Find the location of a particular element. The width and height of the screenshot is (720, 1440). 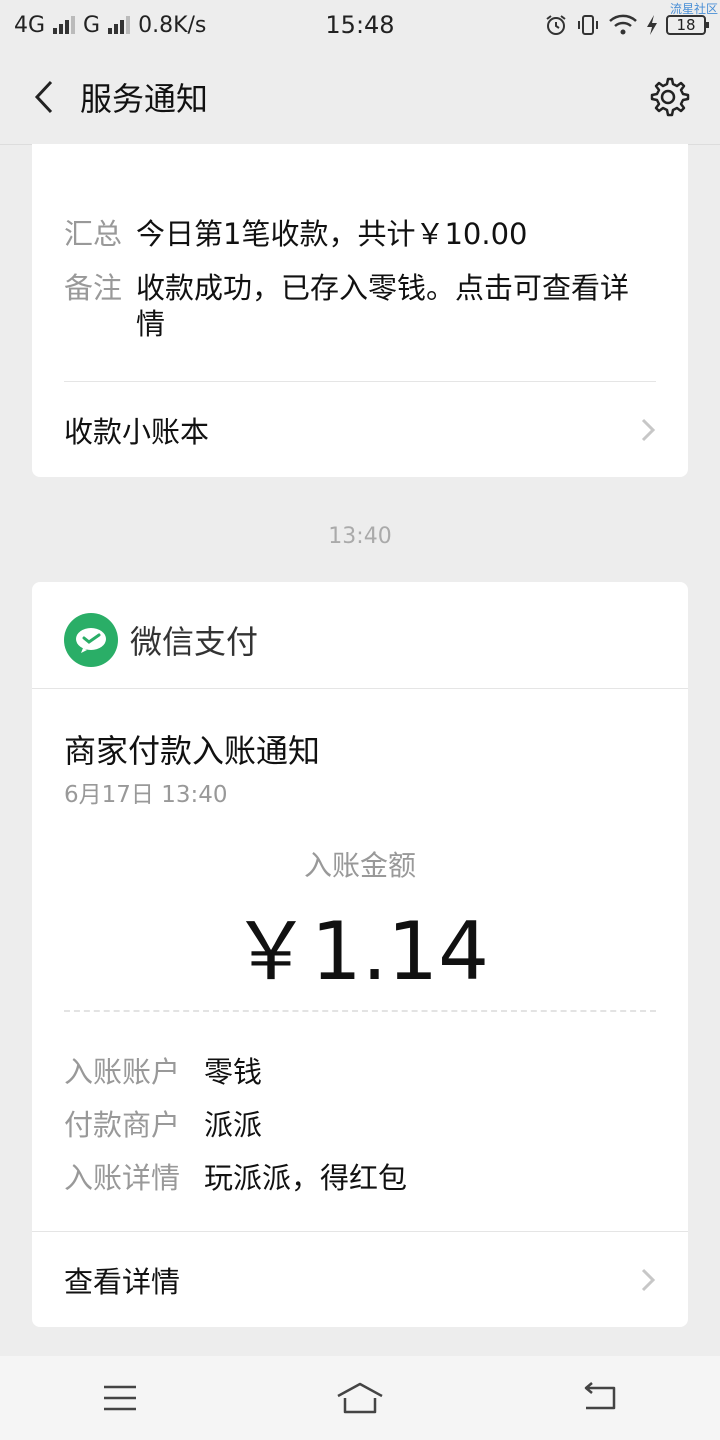

ledger-link: 收款小账本 is located at coordinates (360, 429).